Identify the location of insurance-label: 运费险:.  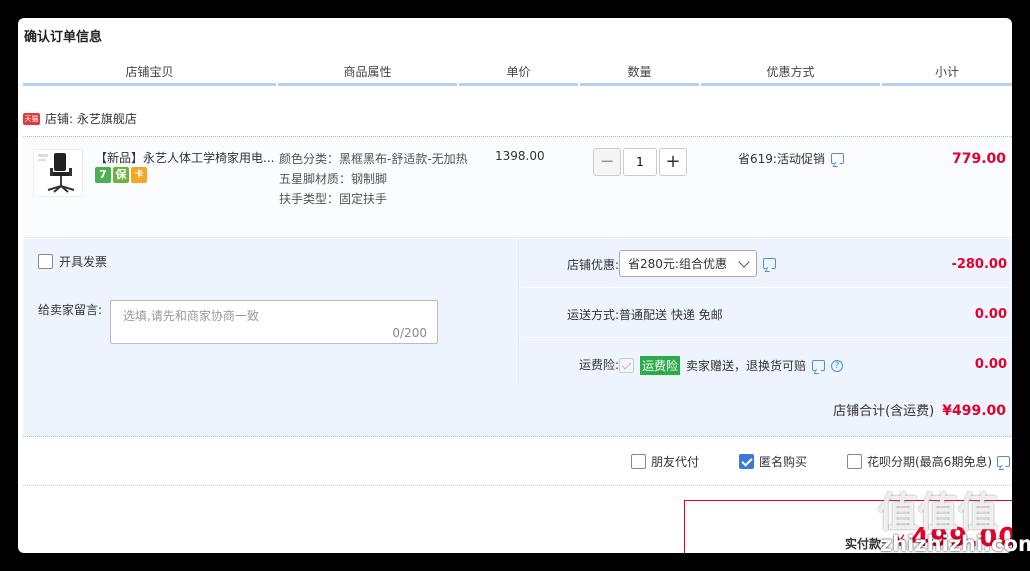
(598, 365).